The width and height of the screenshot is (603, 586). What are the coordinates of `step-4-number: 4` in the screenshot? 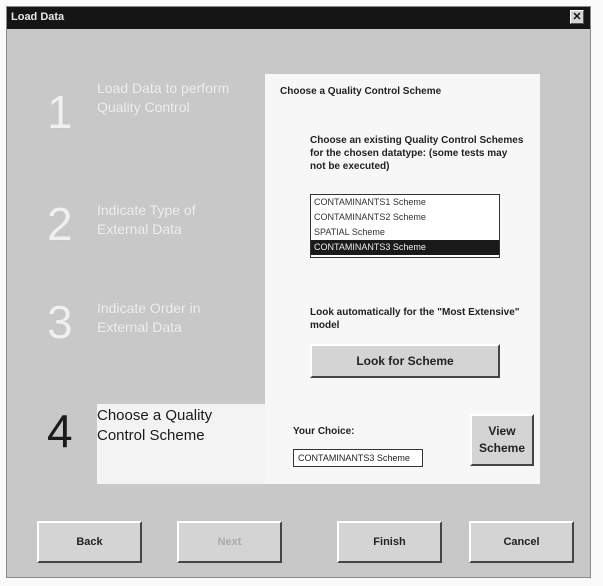 It's located at (60, 431).